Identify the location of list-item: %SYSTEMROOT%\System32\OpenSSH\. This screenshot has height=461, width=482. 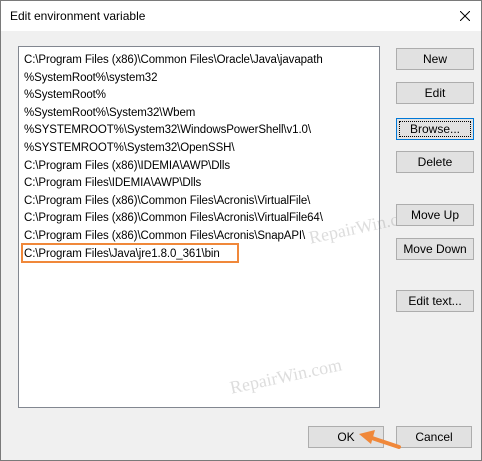
(129, 148).